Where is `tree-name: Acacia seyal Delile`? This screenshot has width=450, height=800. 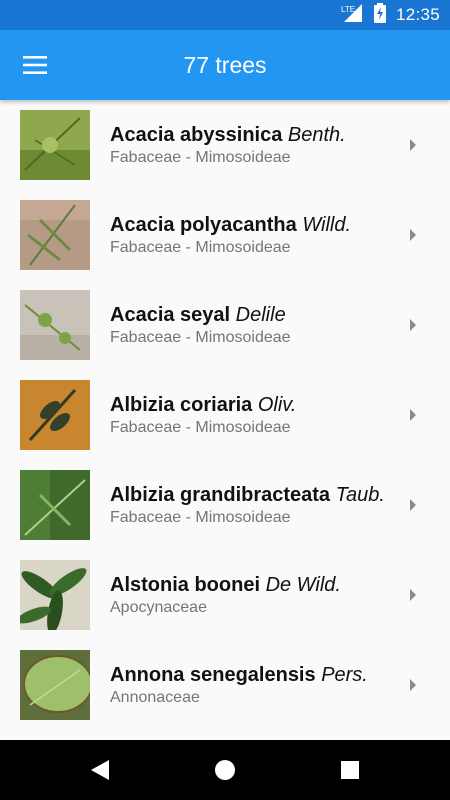 tree-name: Acacia seyal Delile is located at coordinates (252, 315).